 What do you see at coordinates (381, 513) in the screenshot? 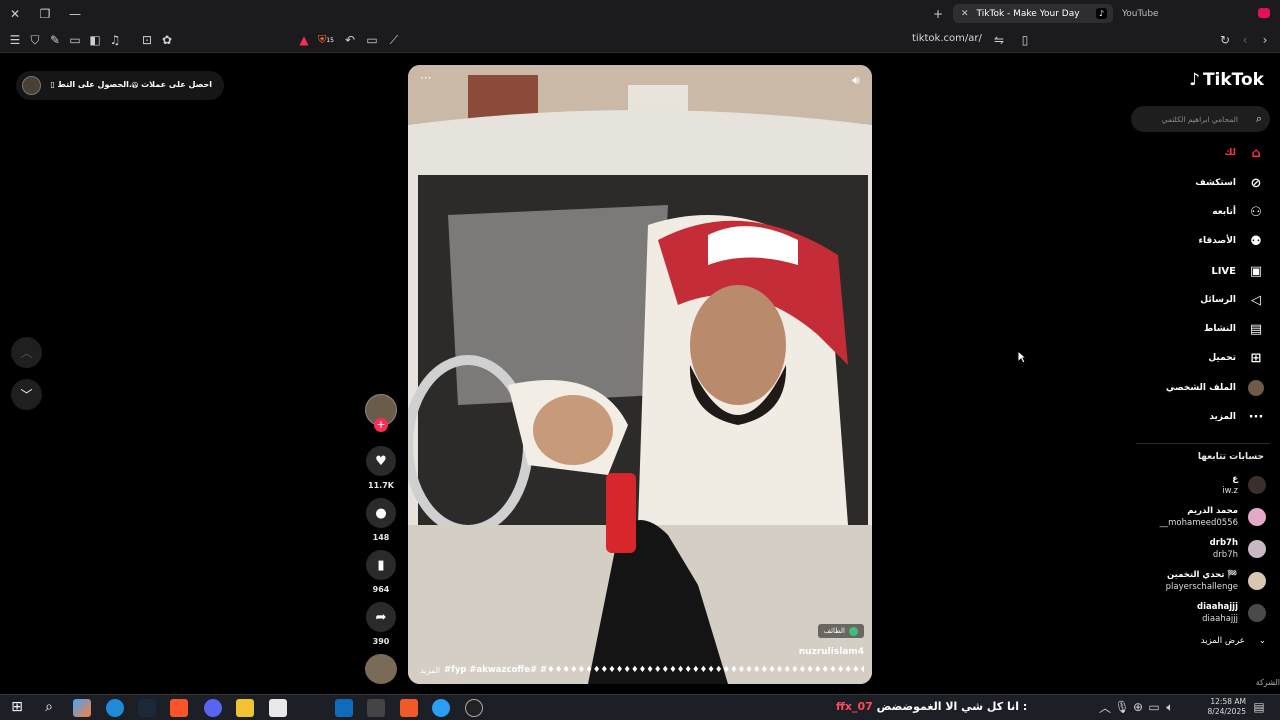
I see `comment-button: ●` at bounding box center [381, 513].